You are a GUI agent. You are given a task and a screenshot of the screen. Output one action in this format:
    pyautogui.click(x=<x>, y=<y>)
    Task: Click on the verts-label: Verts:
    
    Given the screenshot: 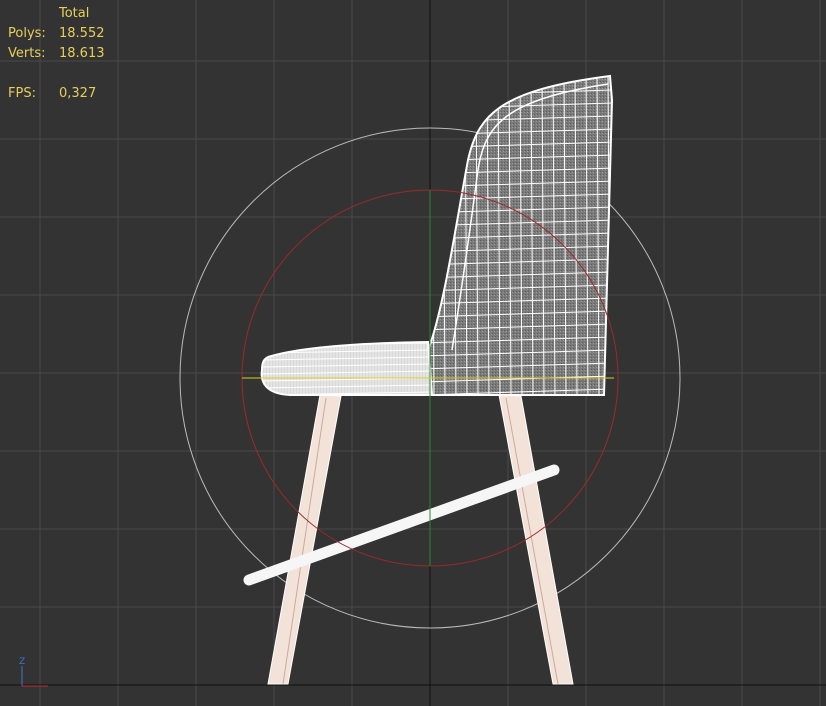 What is the action you would take?
    pyautogui.click(x=27, y=53)
    